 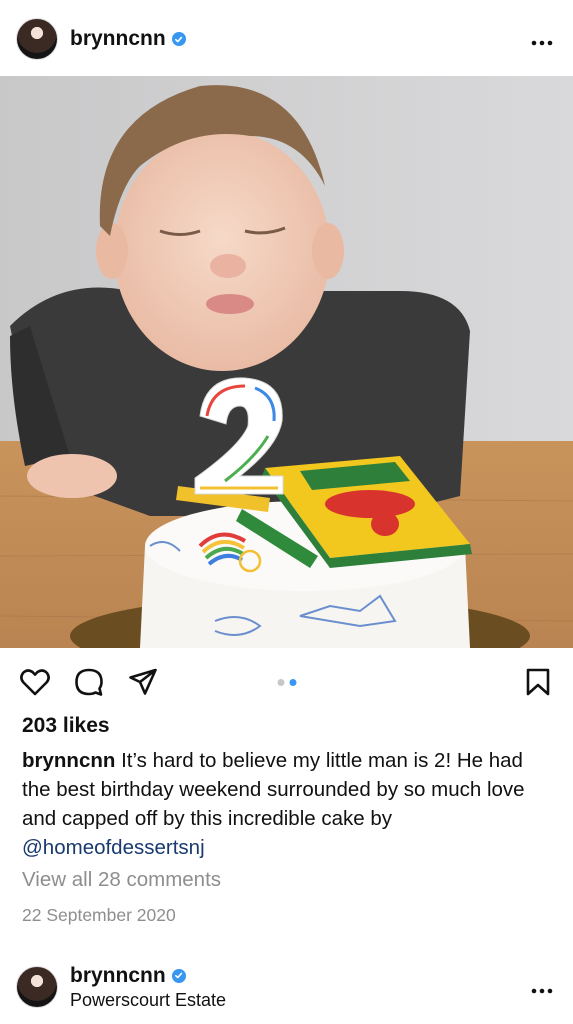 What do you see at coordinates (68, 760) in the screenshot?
I see `caption-username: brynncnn` at bounding box center [68, 760].